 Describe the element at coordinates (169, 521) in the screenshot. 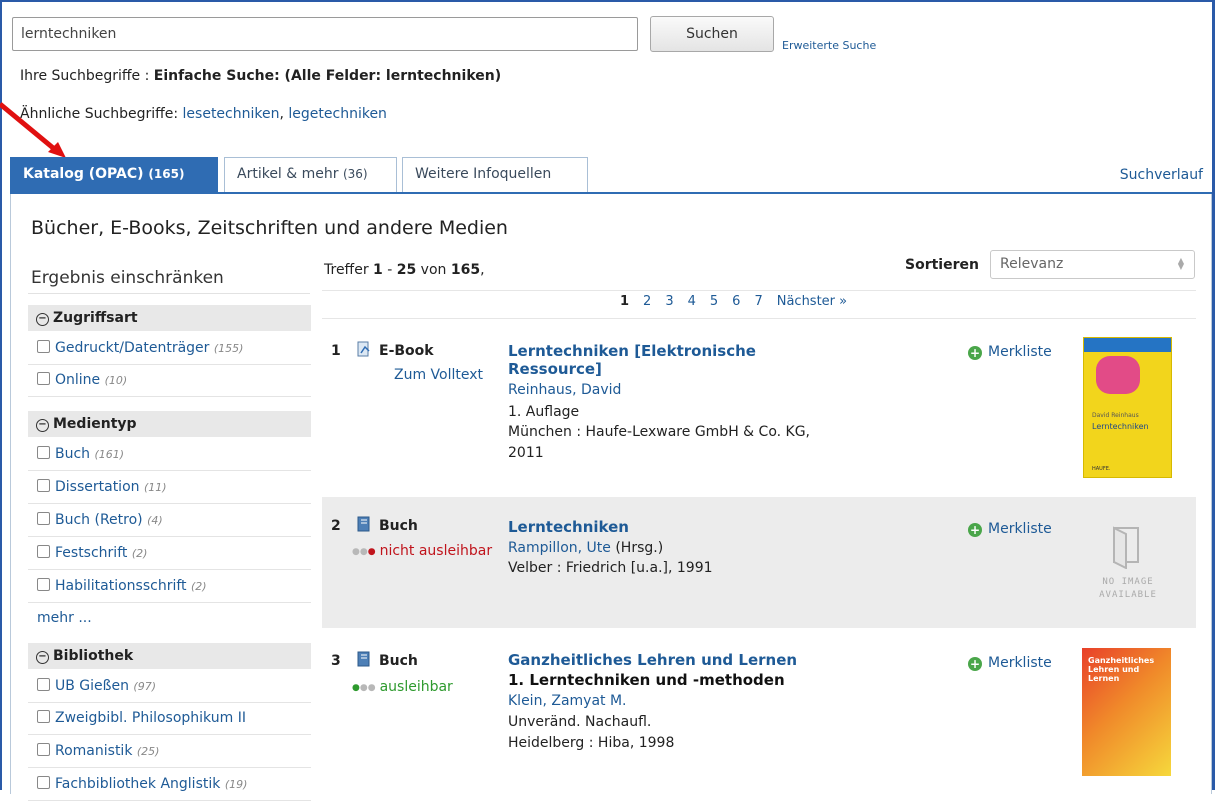

I see `facet-item: Buch (Retro) (4)` at that location.